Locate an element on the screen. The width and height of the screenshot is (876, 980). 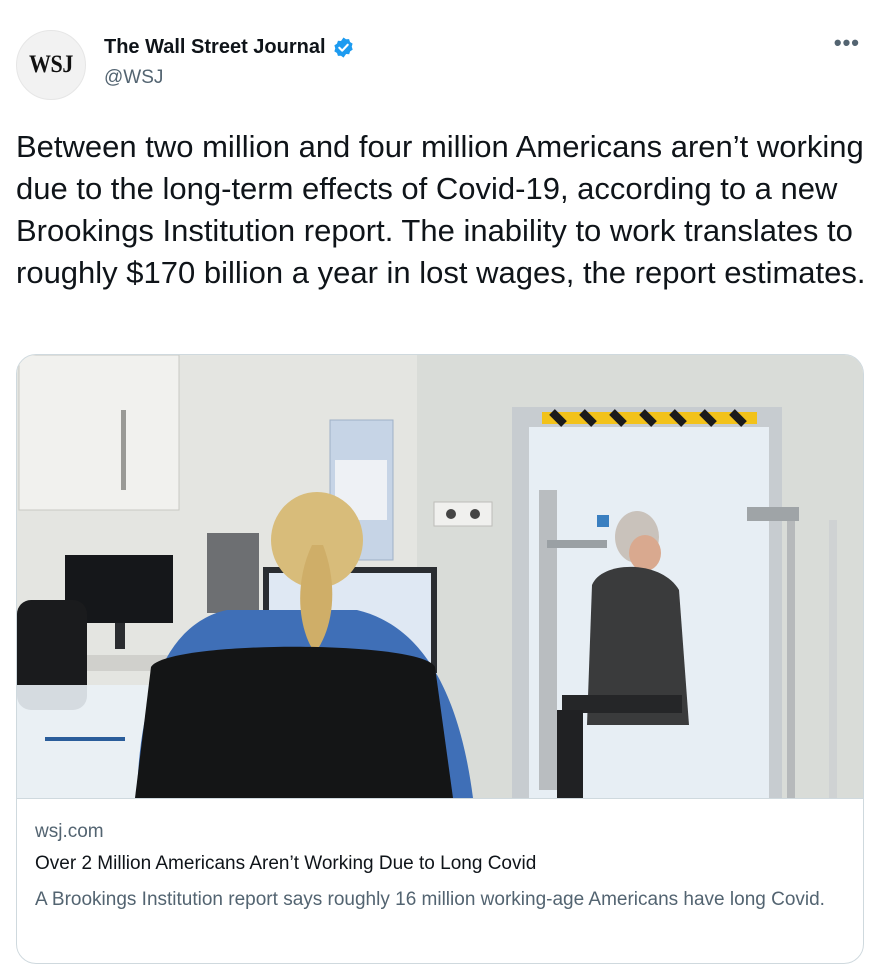
avatar: WSJ is located at coordinates (51, 65).